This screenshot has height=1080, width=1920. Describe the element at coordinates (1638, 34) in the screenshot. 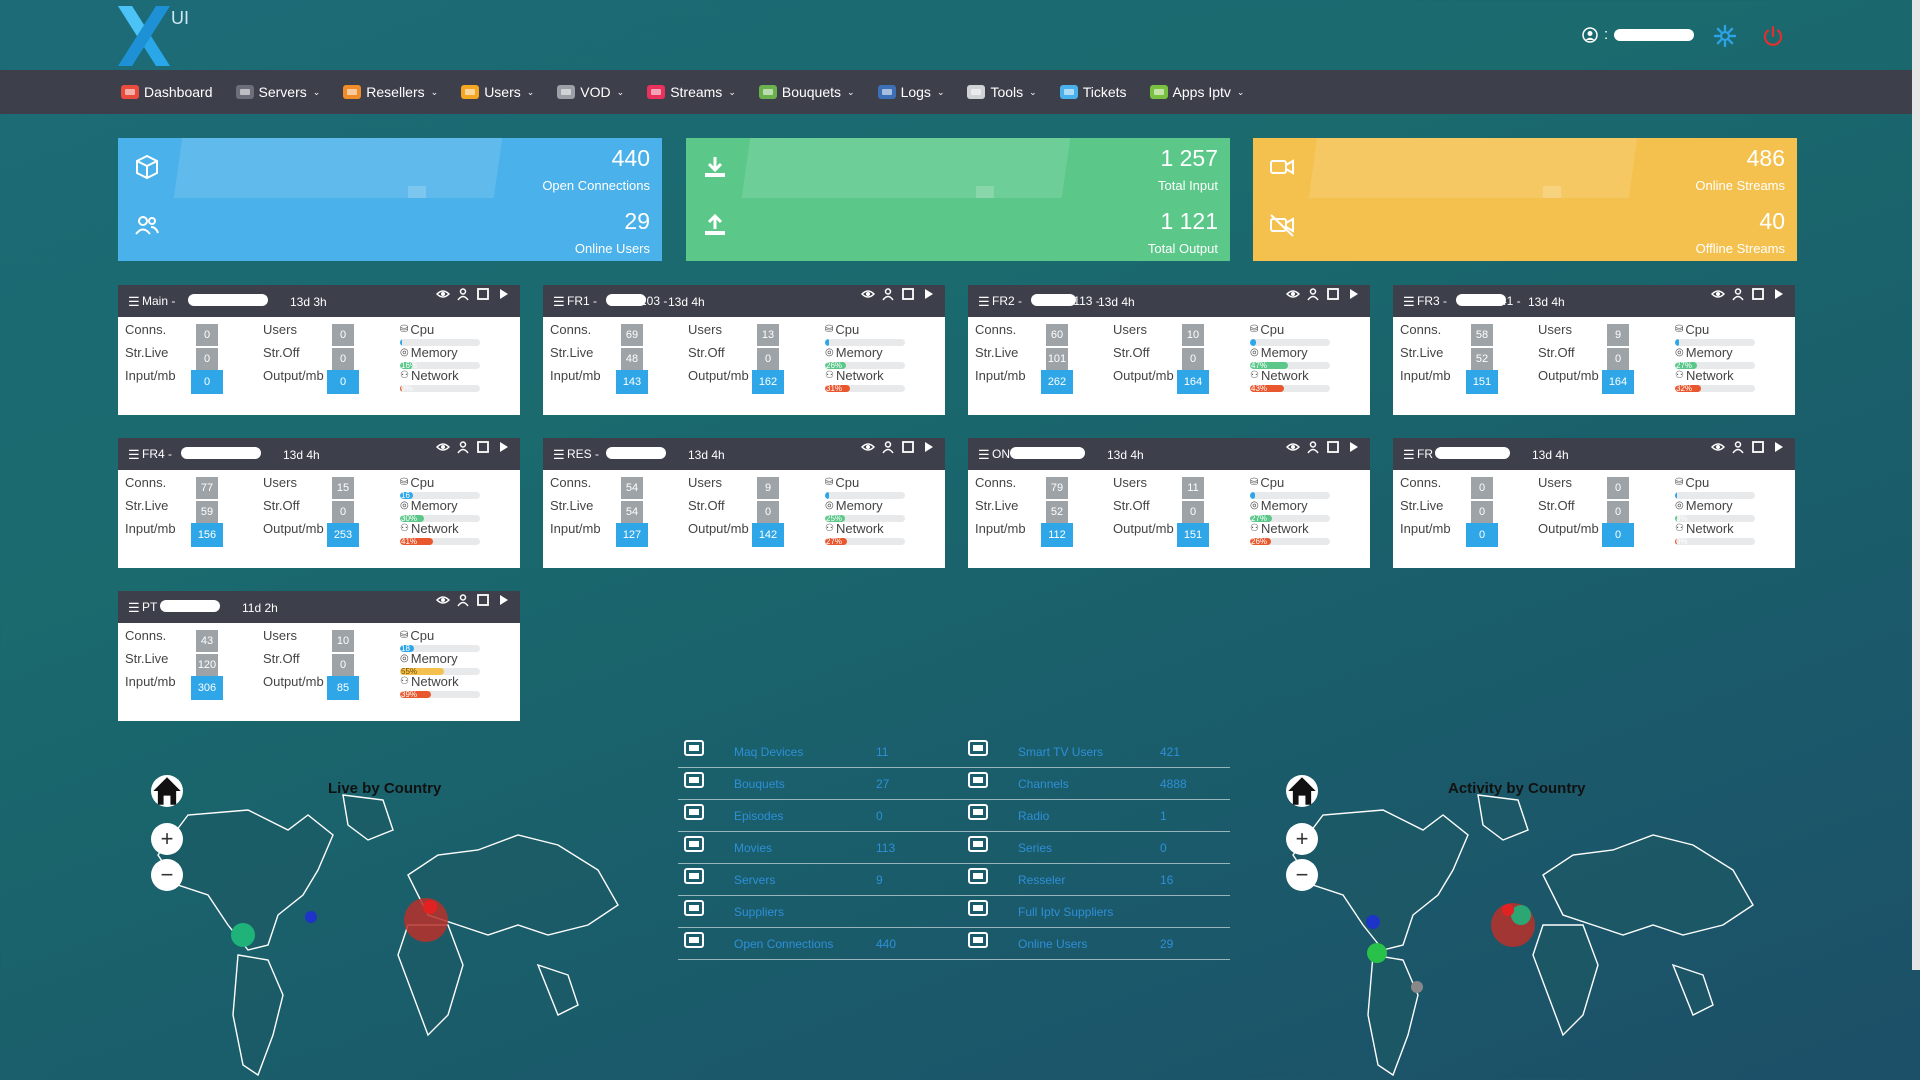

I see `user-menu: :` at that location.